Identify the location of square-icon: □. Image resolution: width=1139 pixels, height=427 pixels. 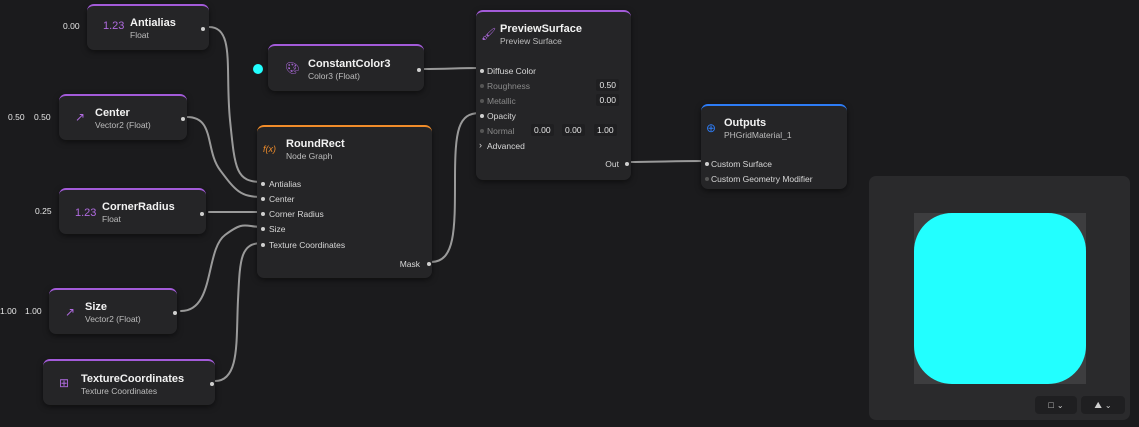
(1051, 405).